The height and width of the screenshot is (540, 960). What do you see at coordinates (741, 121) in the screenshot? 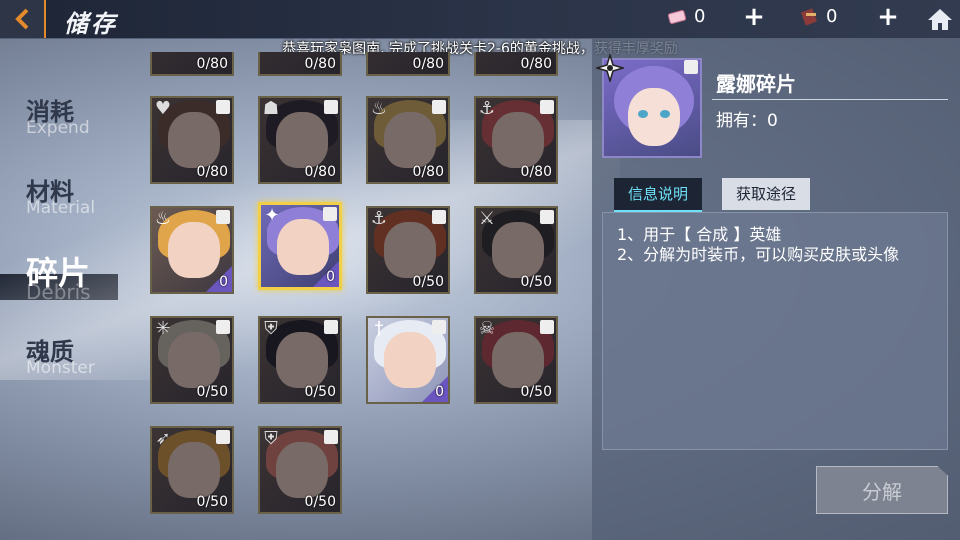
I see `owned-label: 拥有：` at bounding box center [741, 121].